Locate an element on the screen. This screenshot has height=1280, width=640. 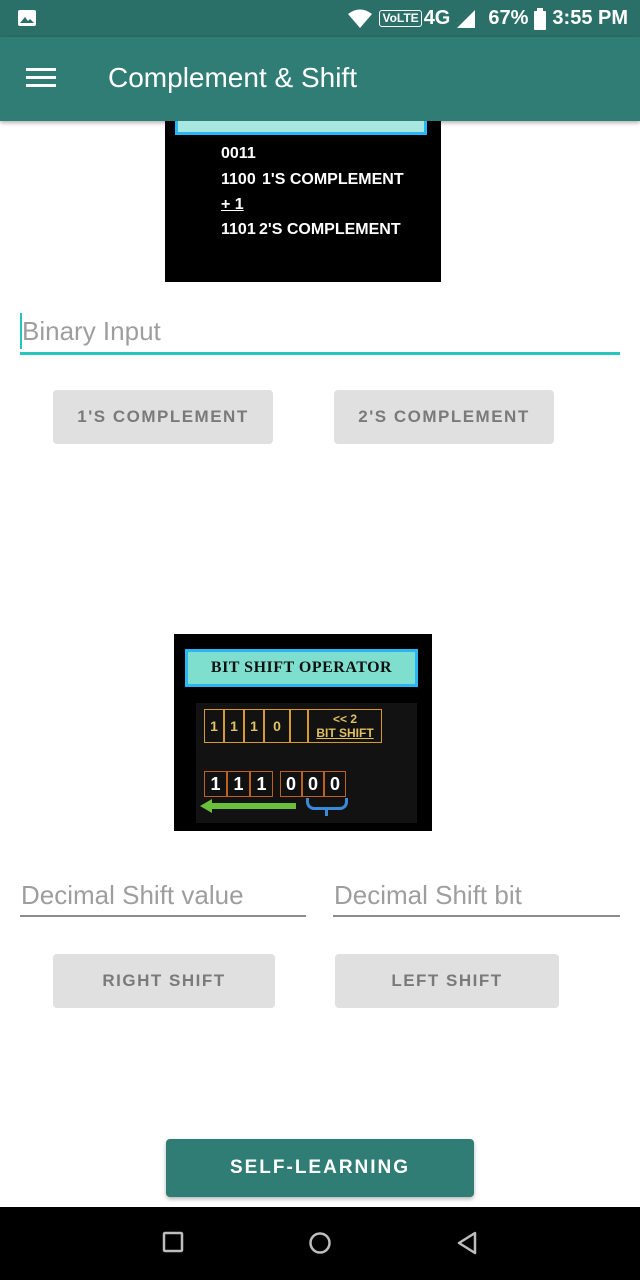
comp-line-plus-one: + 1 is located at coordinates (232, 204).